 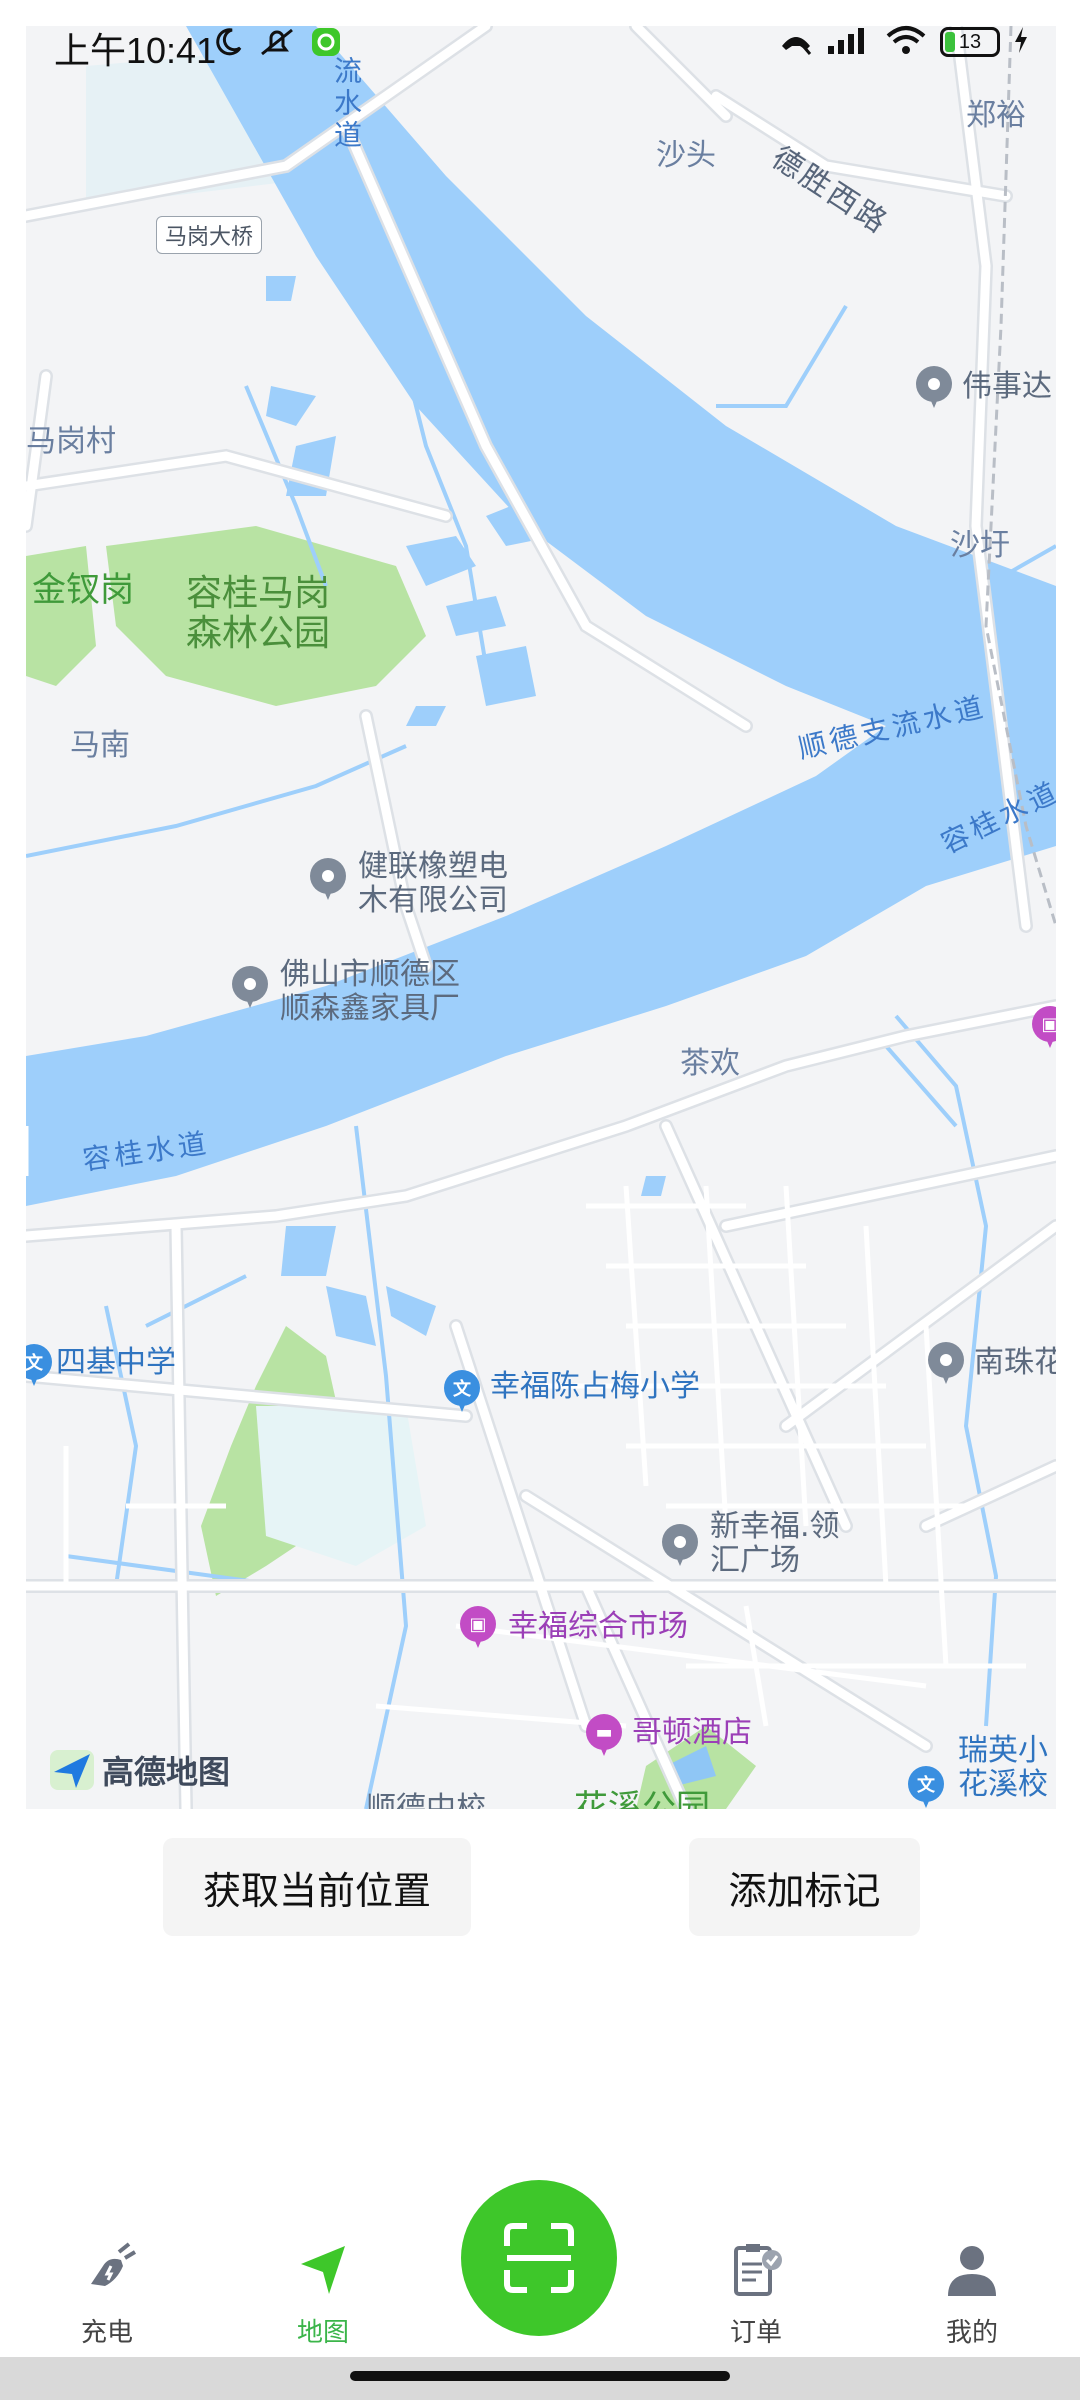 I want to click on battery-level: 13, so click(x=970, y=41).